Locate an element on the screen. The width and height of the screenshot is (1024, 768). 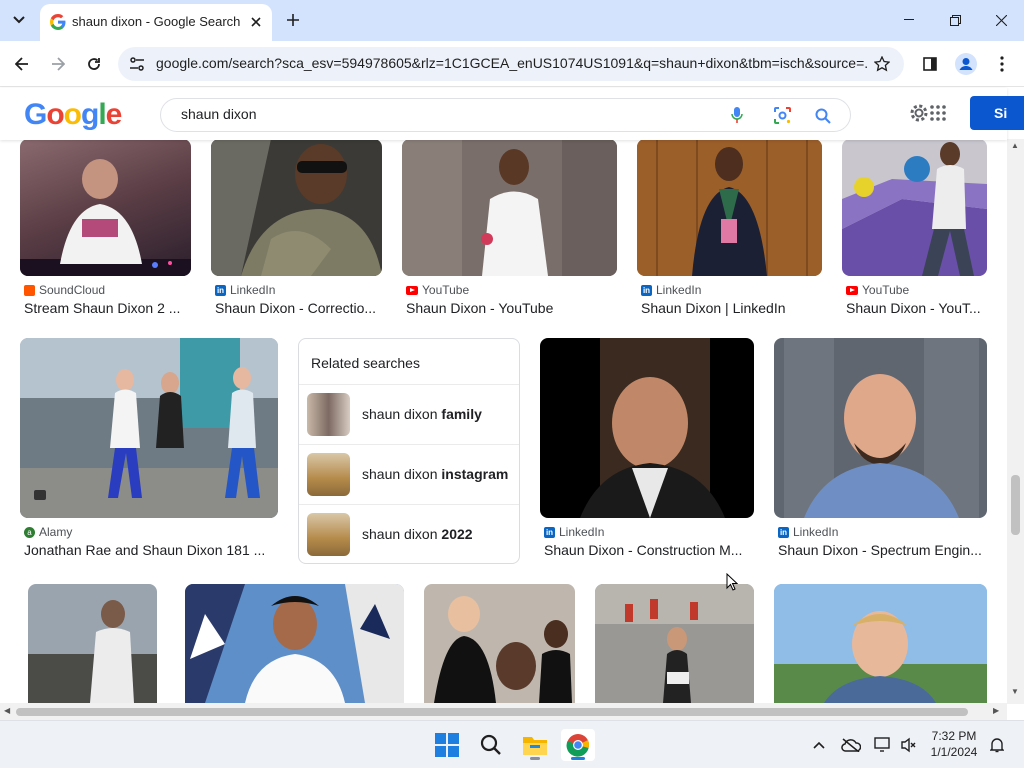
related-prefix: shaun dixon is located at coordinates (402, 474).